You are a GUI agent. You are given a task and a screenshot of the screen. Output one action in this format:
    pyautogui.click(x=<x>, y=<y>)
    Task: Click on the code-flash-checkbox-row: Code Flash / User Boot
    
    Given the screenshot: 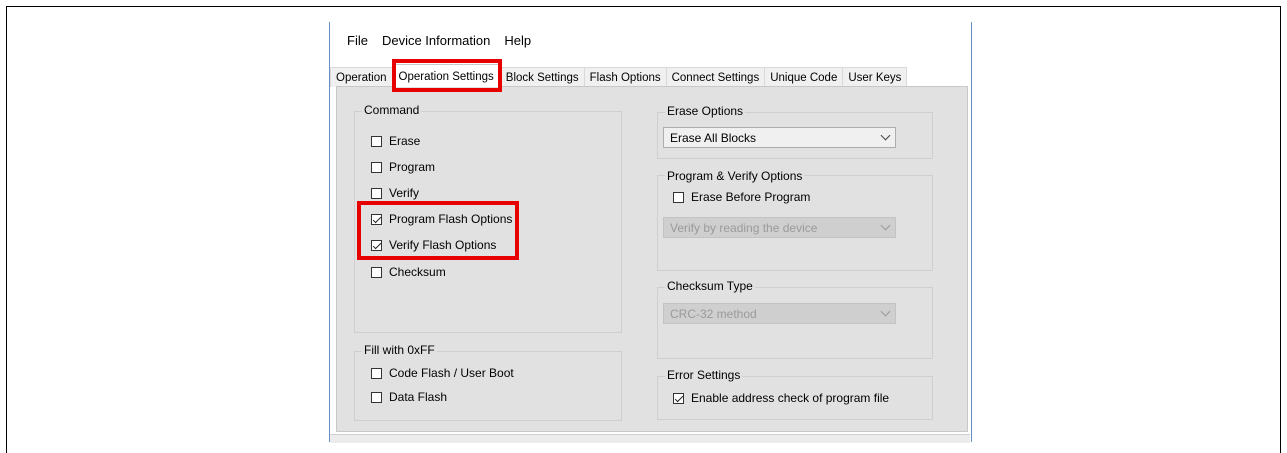 What is the action you would take?
    pyautogui.click(x=442, y=373)
    